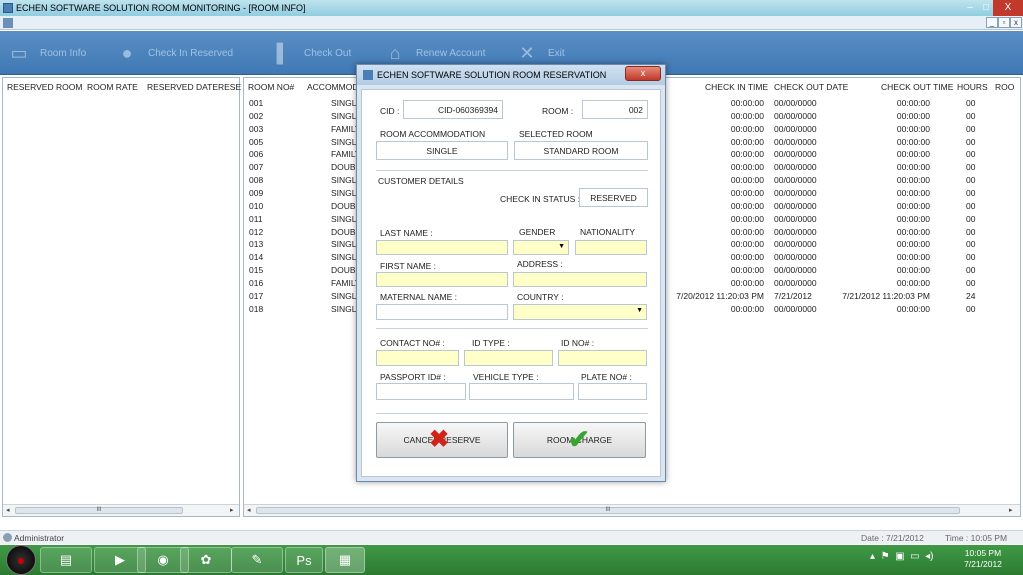 The height and width of the screenshot is (575, 1023). Describe the element at coordinates (643, 73) in the screenshot. I see `dialog-close-button: x` at that location.